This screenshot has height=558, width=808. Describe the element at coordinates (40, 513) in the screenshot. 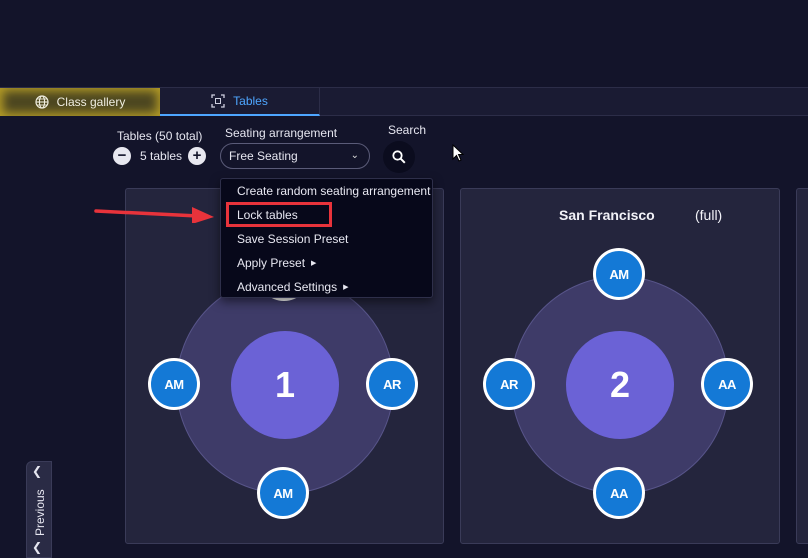

I see `previous-label: Previous` at that location.